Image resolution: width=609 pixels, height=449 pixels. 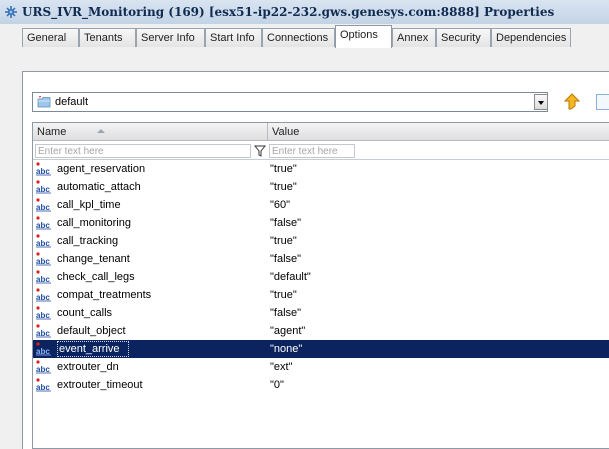 I want to click on option-name: call_monitoring, so click(x=94, y=223).